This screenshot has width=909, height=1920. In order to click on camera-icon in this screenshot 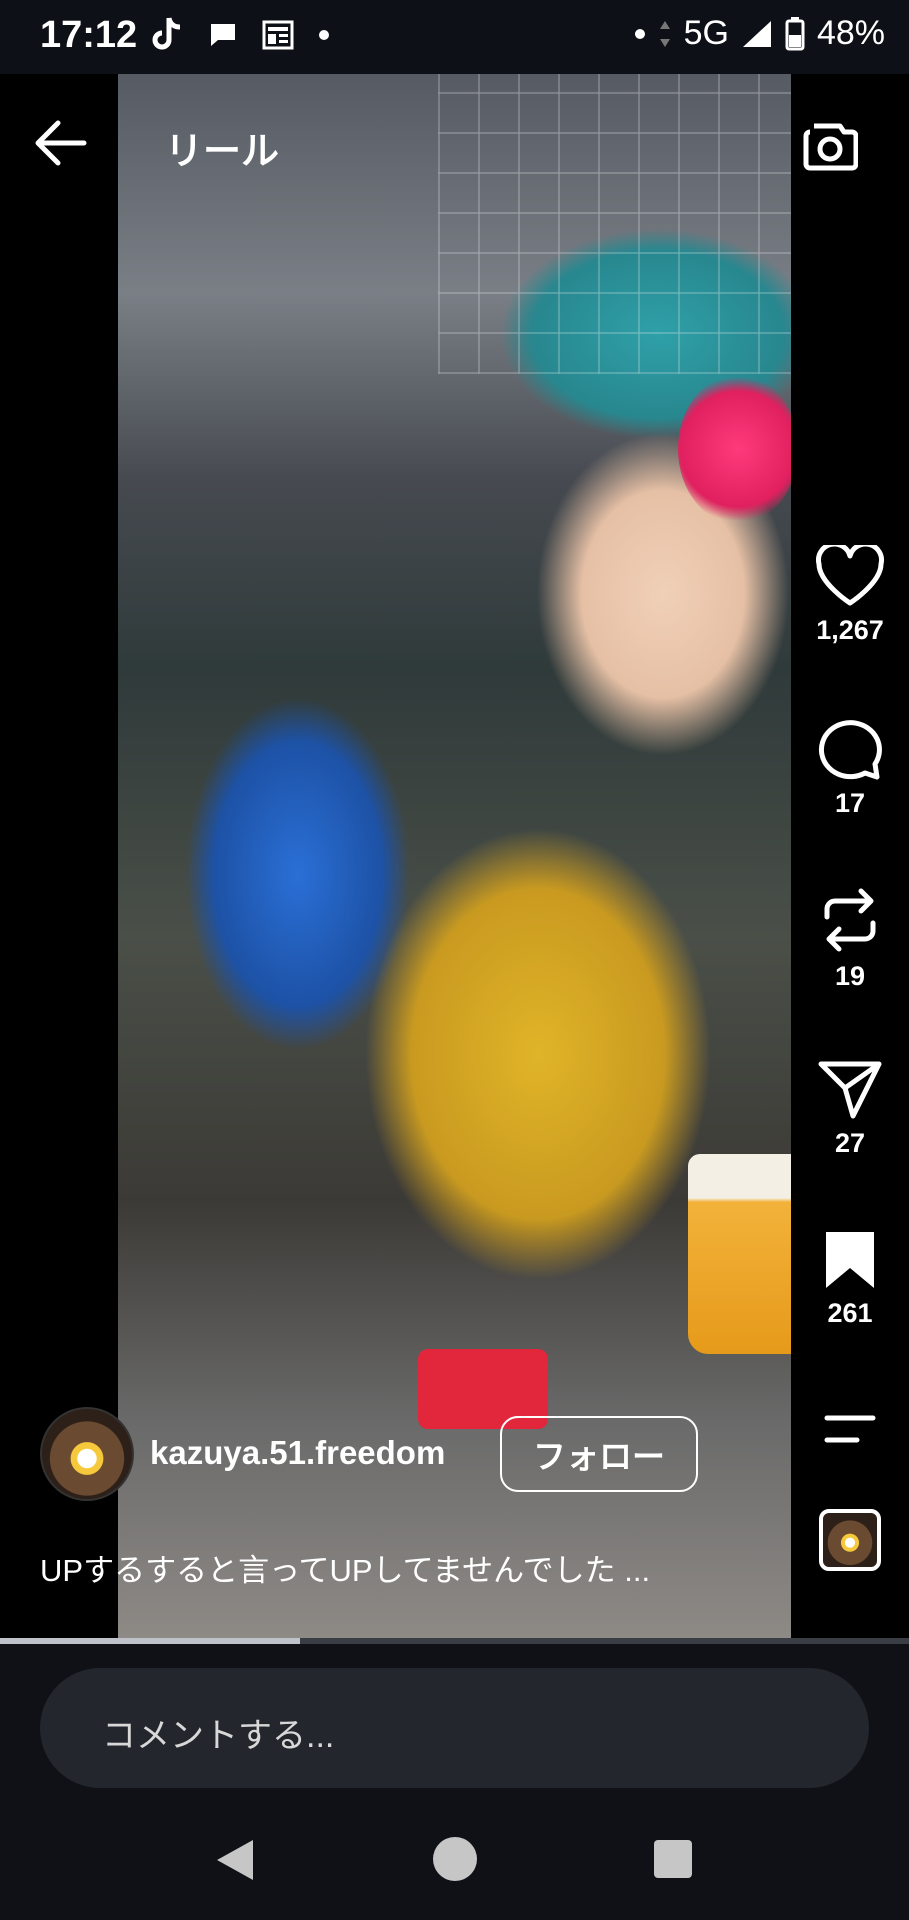, I will do `click(829, 147)`.